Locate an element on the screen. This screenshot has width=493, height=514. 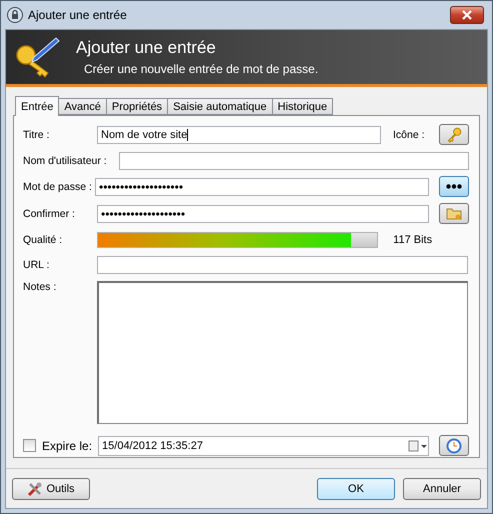
field-label: Notes : is located at coordinates (40, 287).